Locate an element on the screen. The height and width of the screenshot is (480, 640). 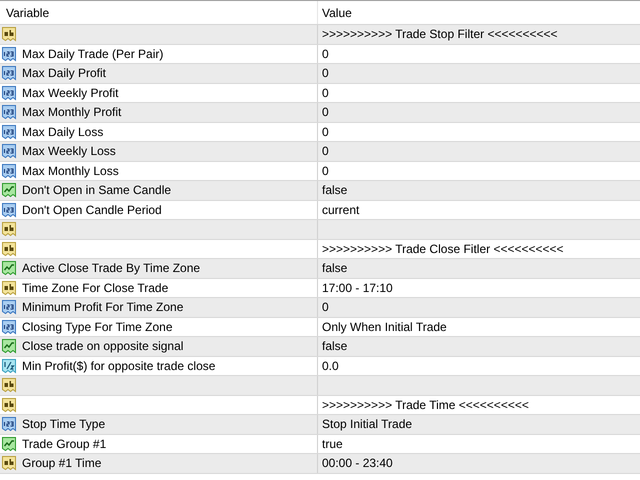
variable-value: 17:00 - 17:10 is located at coordinates (357, 287).